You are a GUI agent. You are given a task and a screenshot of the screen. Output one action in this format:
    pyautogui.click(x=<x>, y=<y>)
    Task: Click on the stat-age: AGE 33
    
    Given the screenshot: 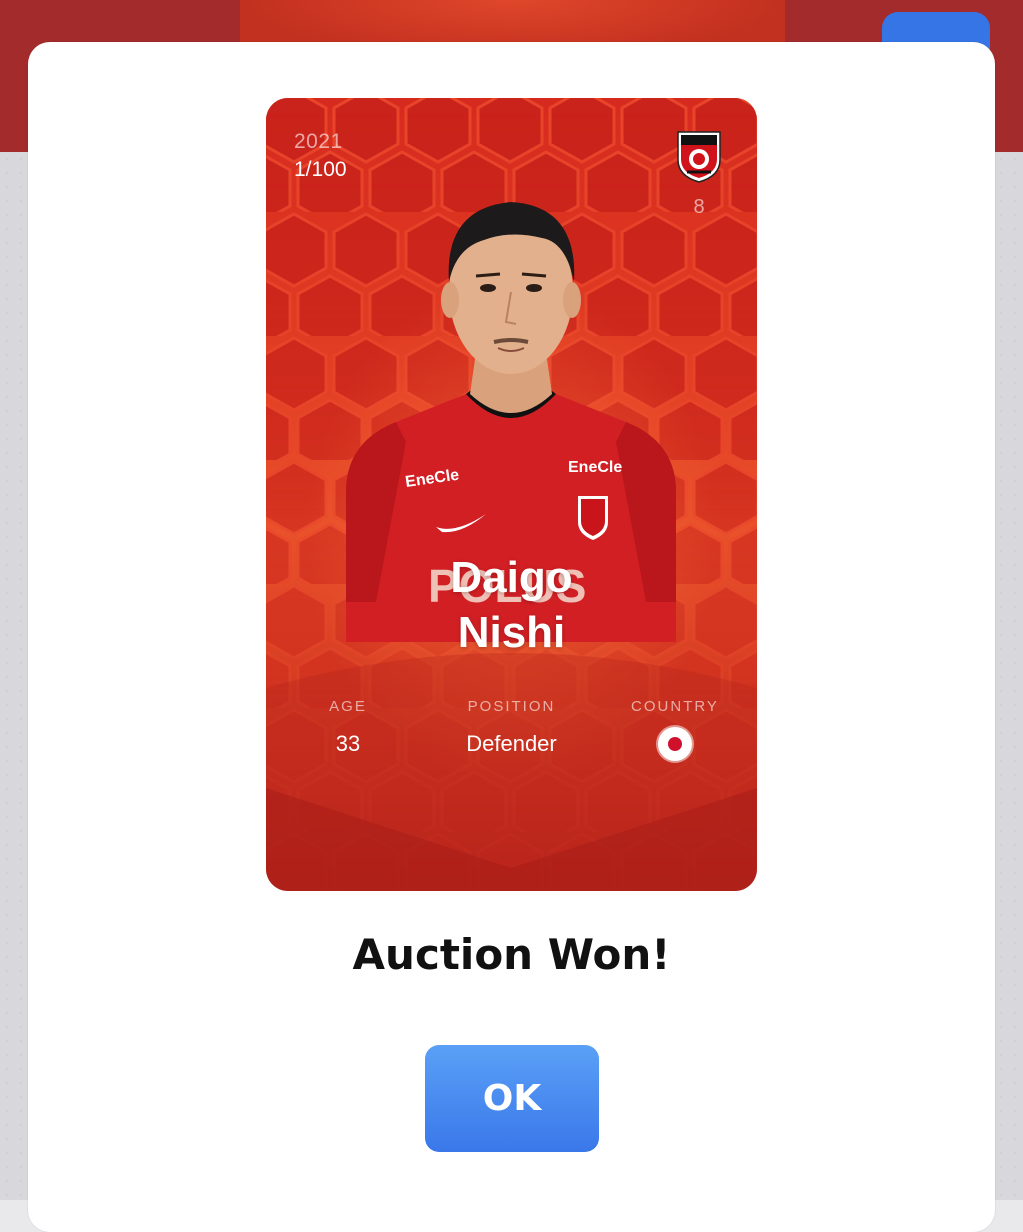 What is the action you would take?
    pyautogui.click(x=348, y=727)
    